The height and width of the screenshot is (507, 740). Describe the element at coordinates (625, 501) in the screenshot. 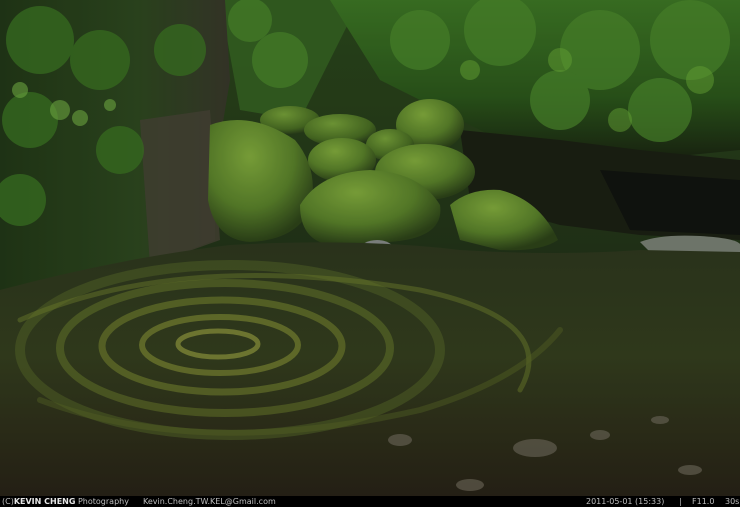

I see `capture-datetime: 2011-05-01 (15:33)` at that location.